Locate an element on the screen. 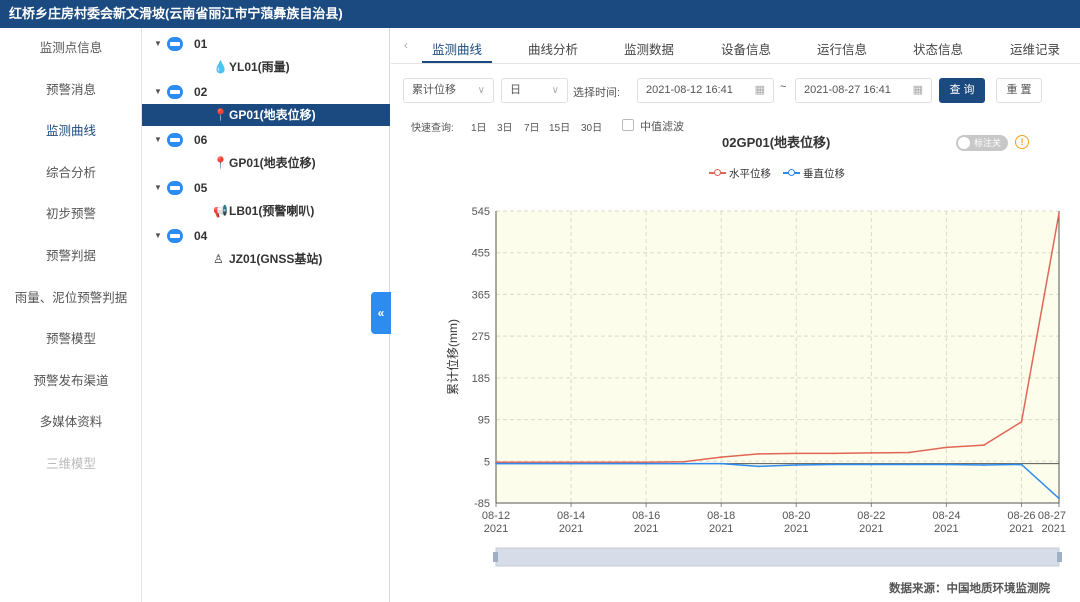 Image resolution: width=1080 pixels, height=602 pixels. quick-query-option: 30日 is located at coordinates (591, 126).